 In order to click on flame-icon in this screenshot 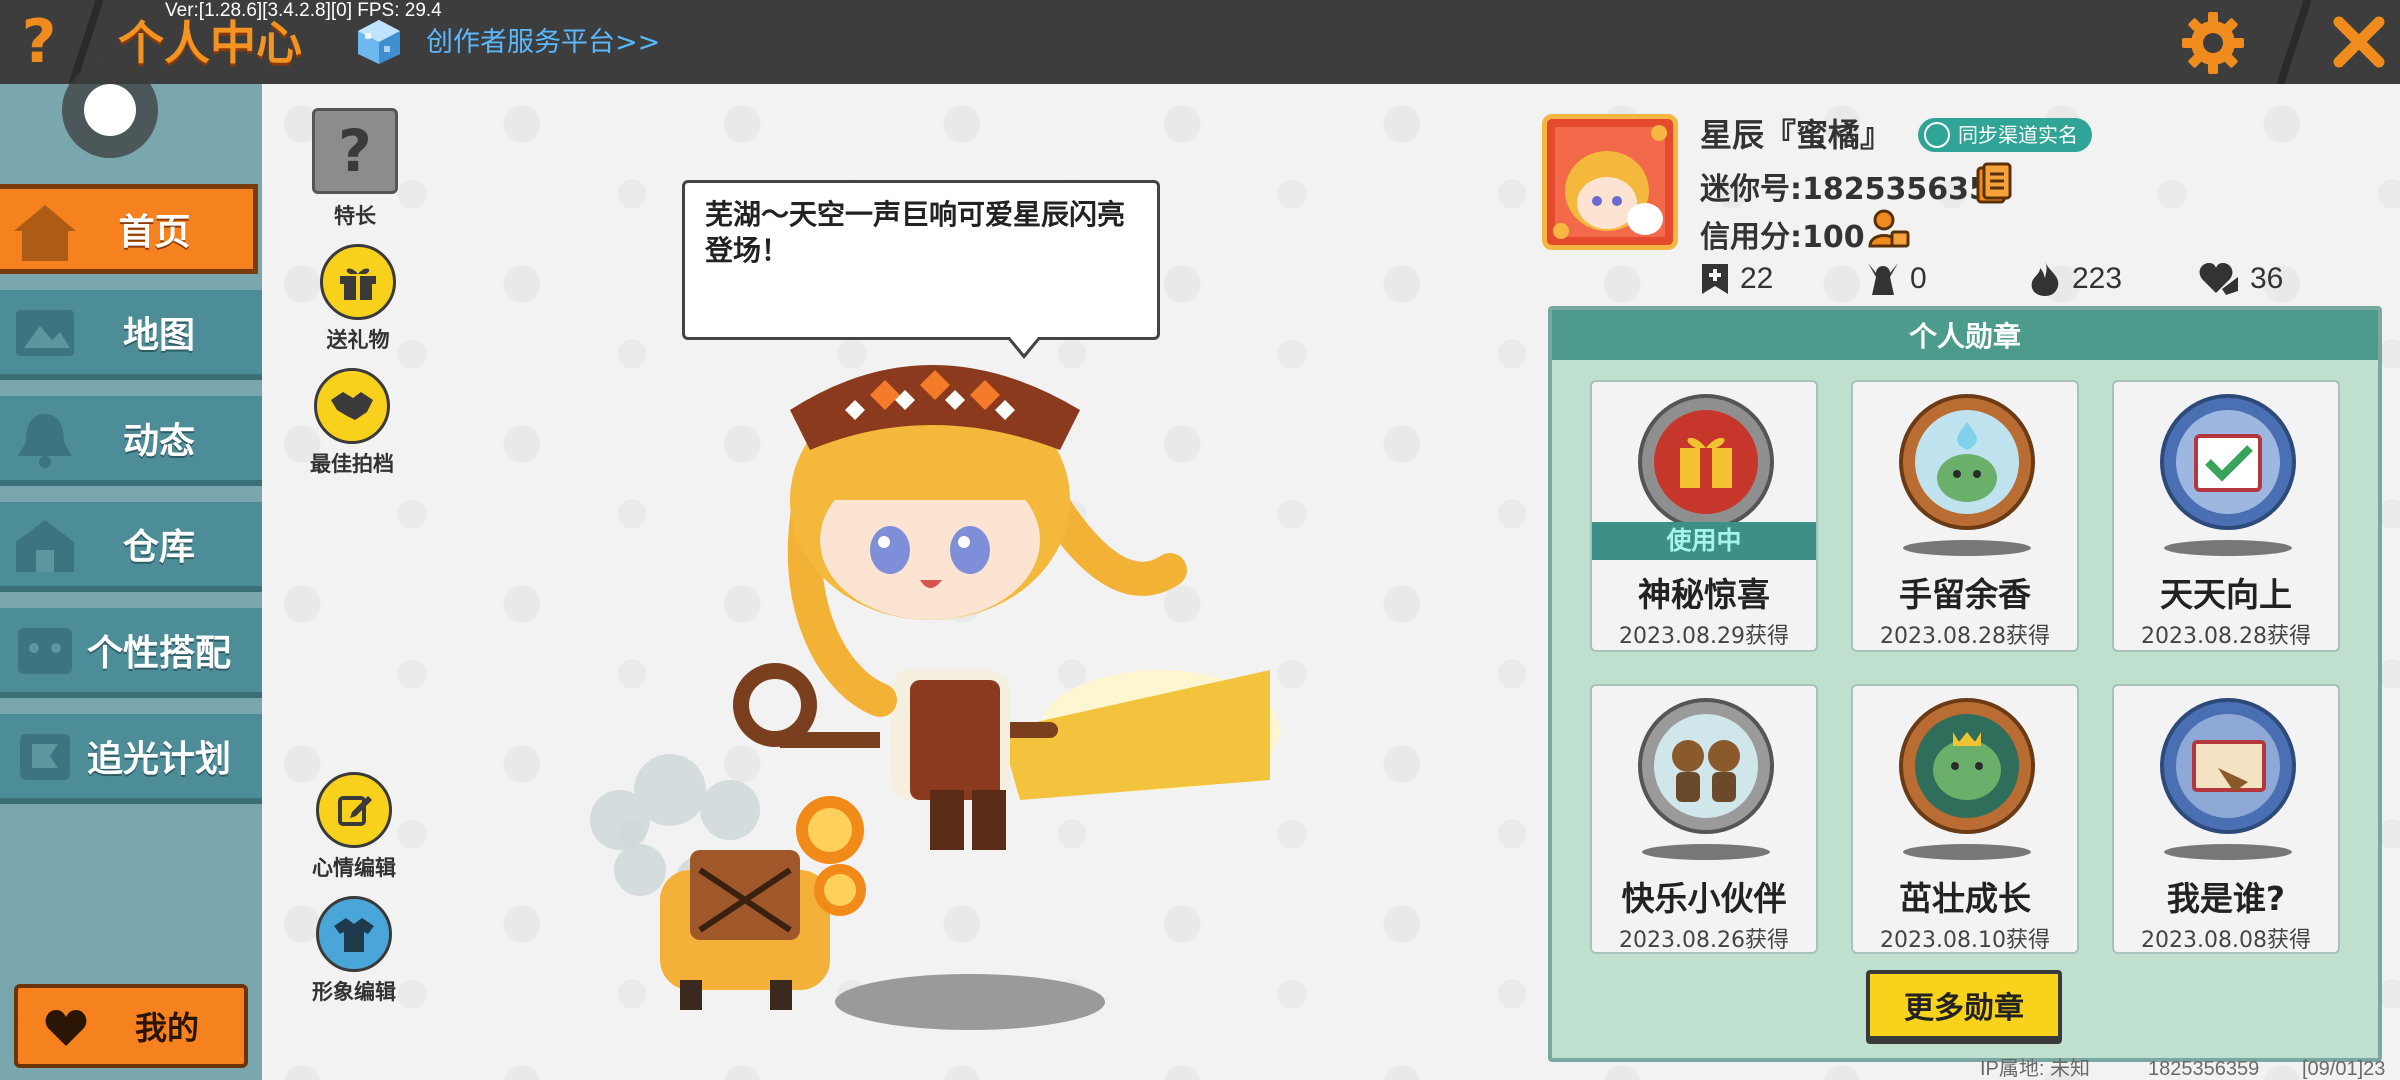, I will do `click(2045, 279)`.